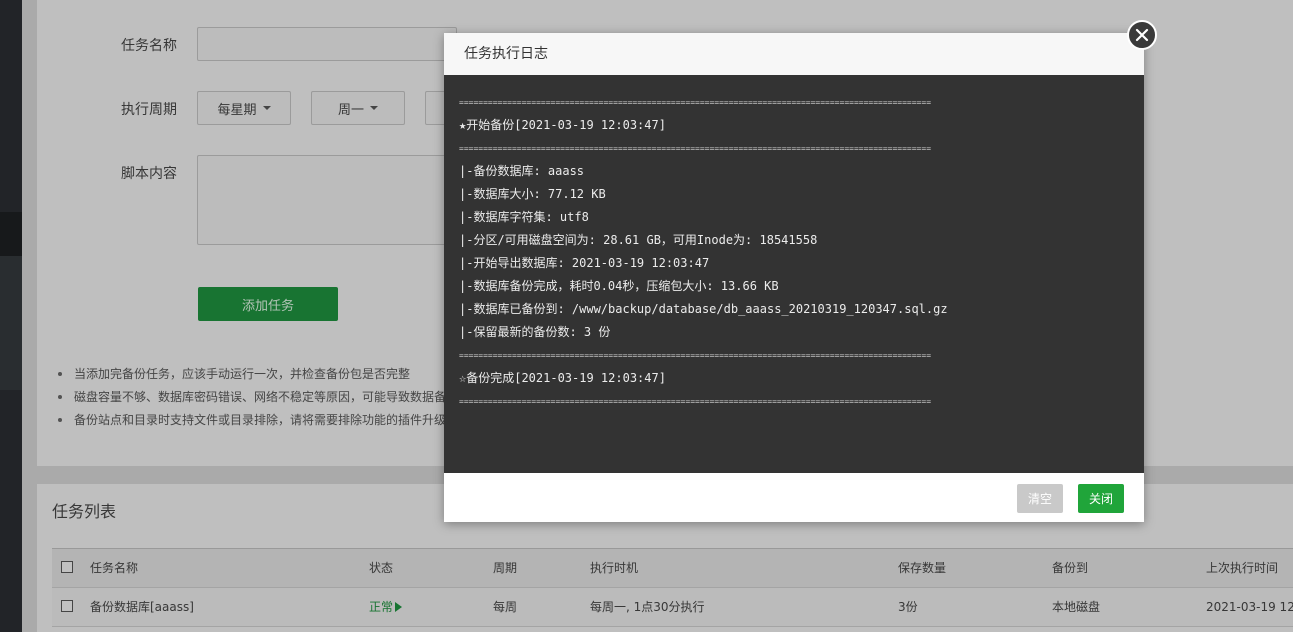  I want to click on close-icon-glyph, so click(1142, 35).